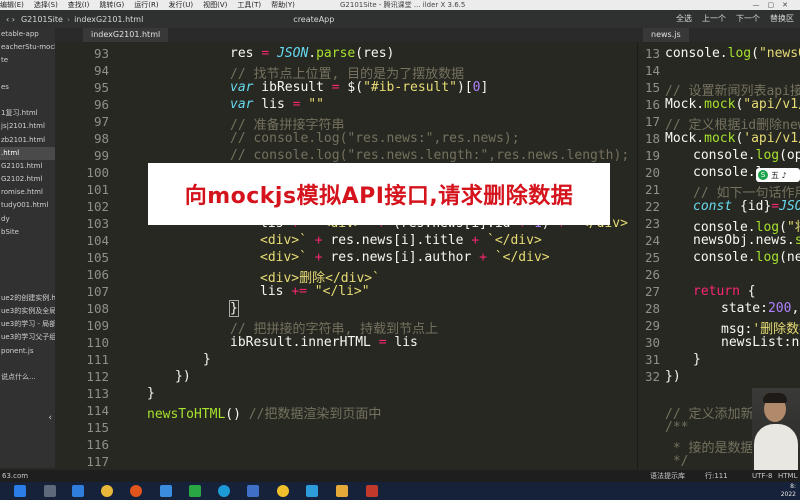 The width and height of the screenshot is (800, 500). What do you see at coordinates (166, 491) in the screenshot?
I see `editor-app-icon` at bounding box center [166, 491].